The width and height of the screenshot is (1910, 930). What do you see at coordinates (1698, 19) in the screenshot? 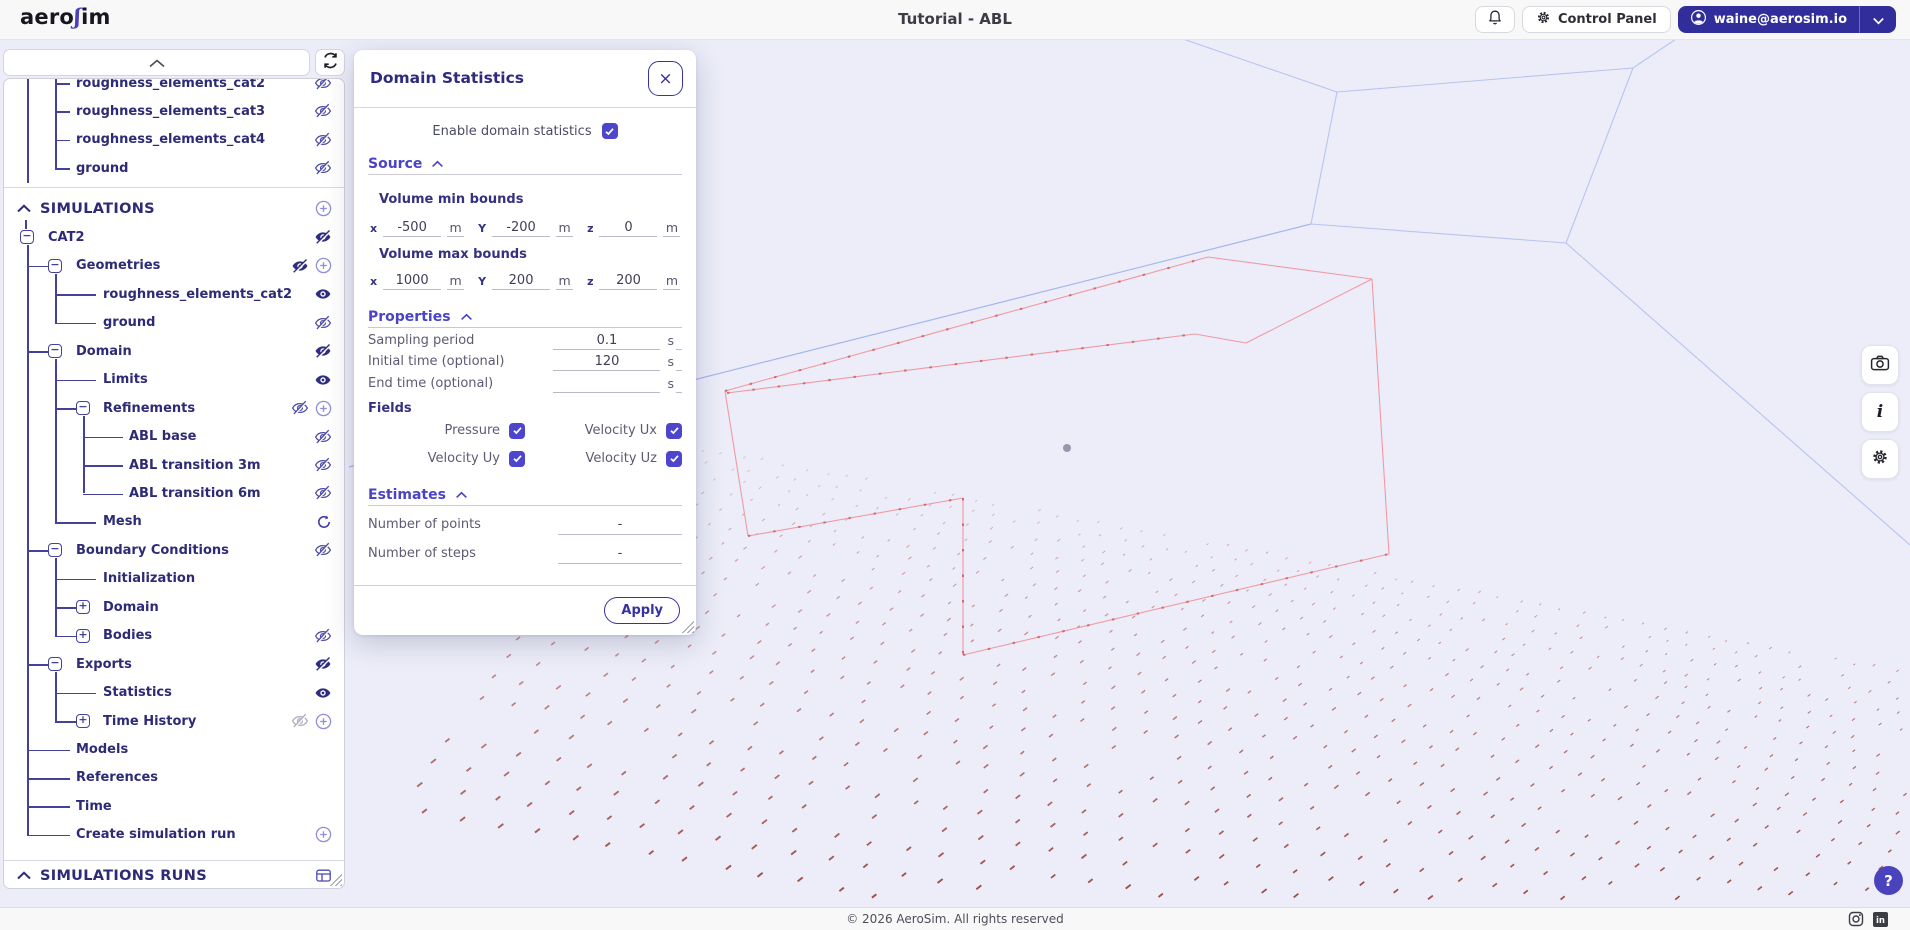
I see `user-avatar-icon` at bounding box center [1698, 19].